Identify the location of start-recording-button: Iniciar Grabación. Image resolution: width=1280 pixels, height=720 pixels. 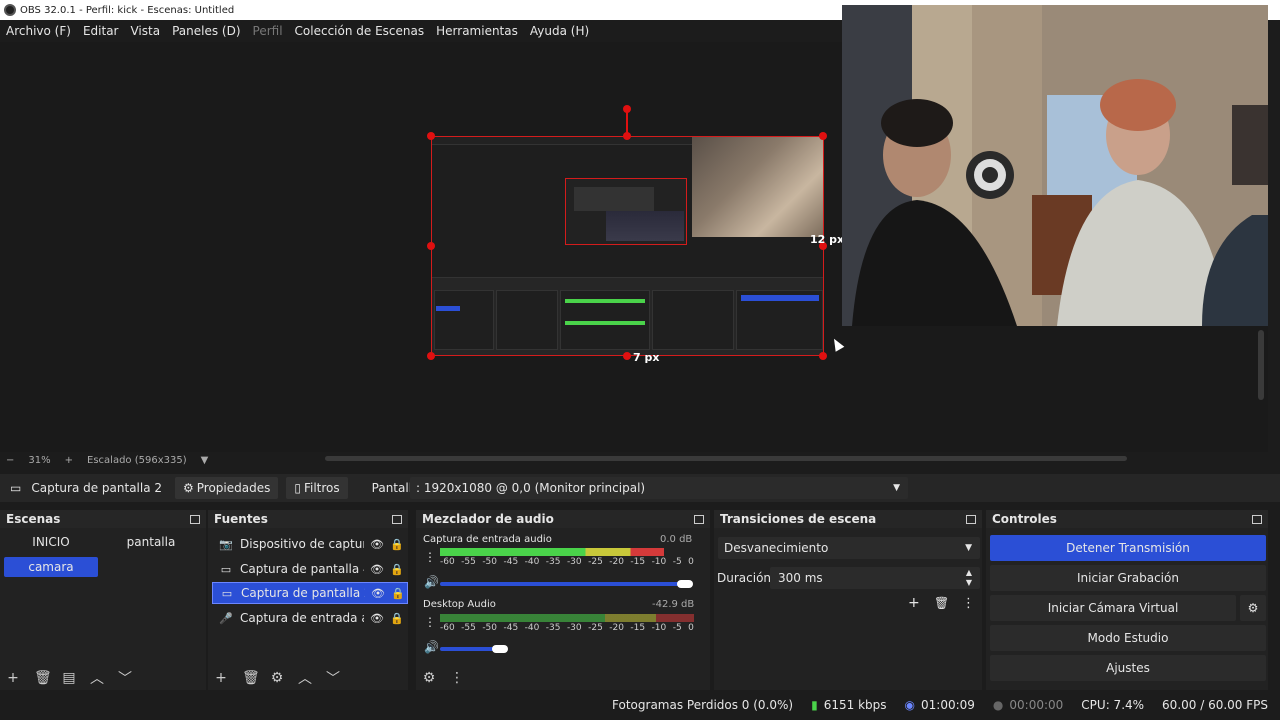
(1128, 578).